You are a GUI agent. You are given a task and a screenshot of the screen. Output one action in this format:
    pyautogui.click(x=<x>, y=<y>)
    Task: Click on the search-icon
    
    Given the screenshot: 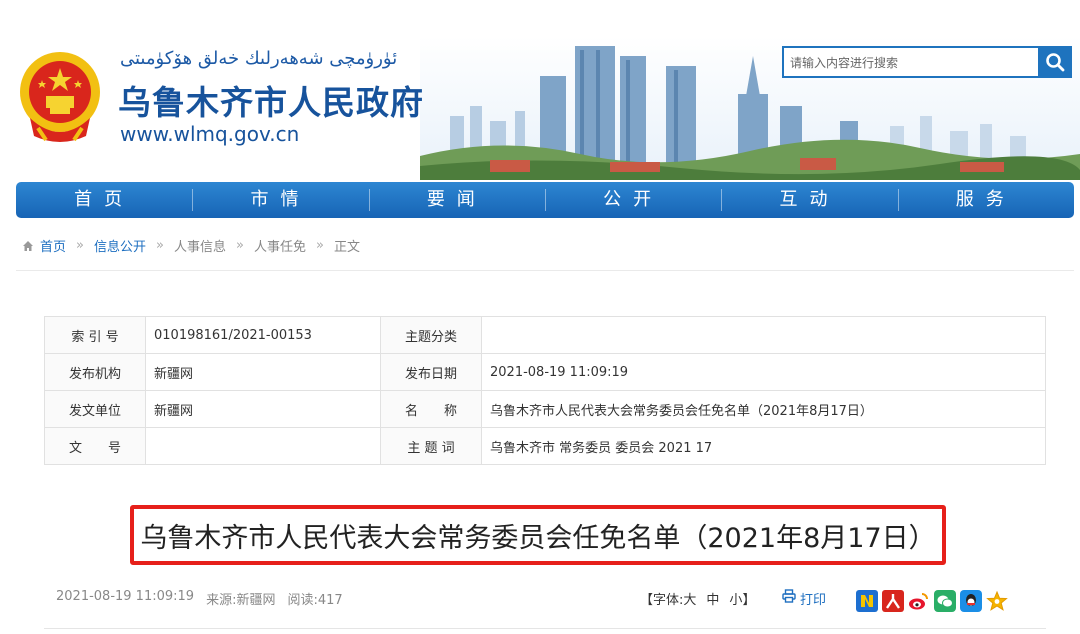 What is the action you would take?
    pyautogui.click(x=1055, y=62)
    